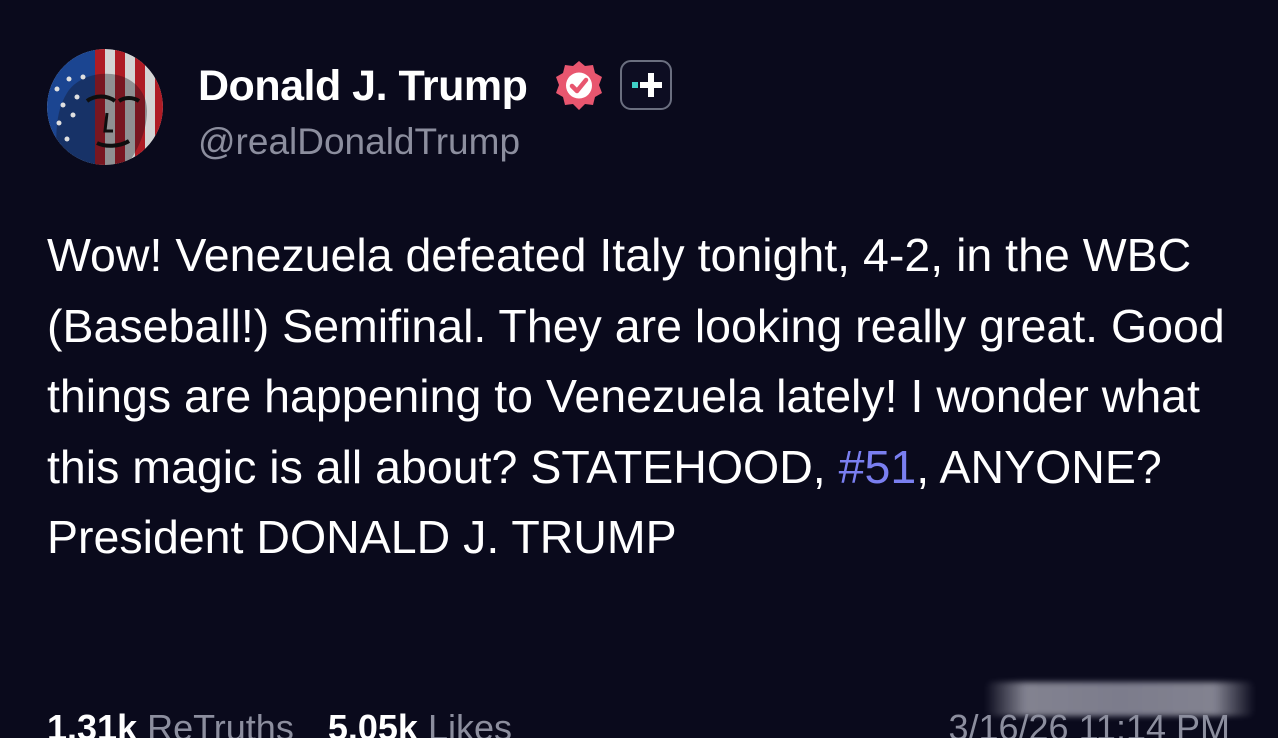  I want to click on post-stats: 1.31k ReTruths 5.05k Likes, so click(279, 722).